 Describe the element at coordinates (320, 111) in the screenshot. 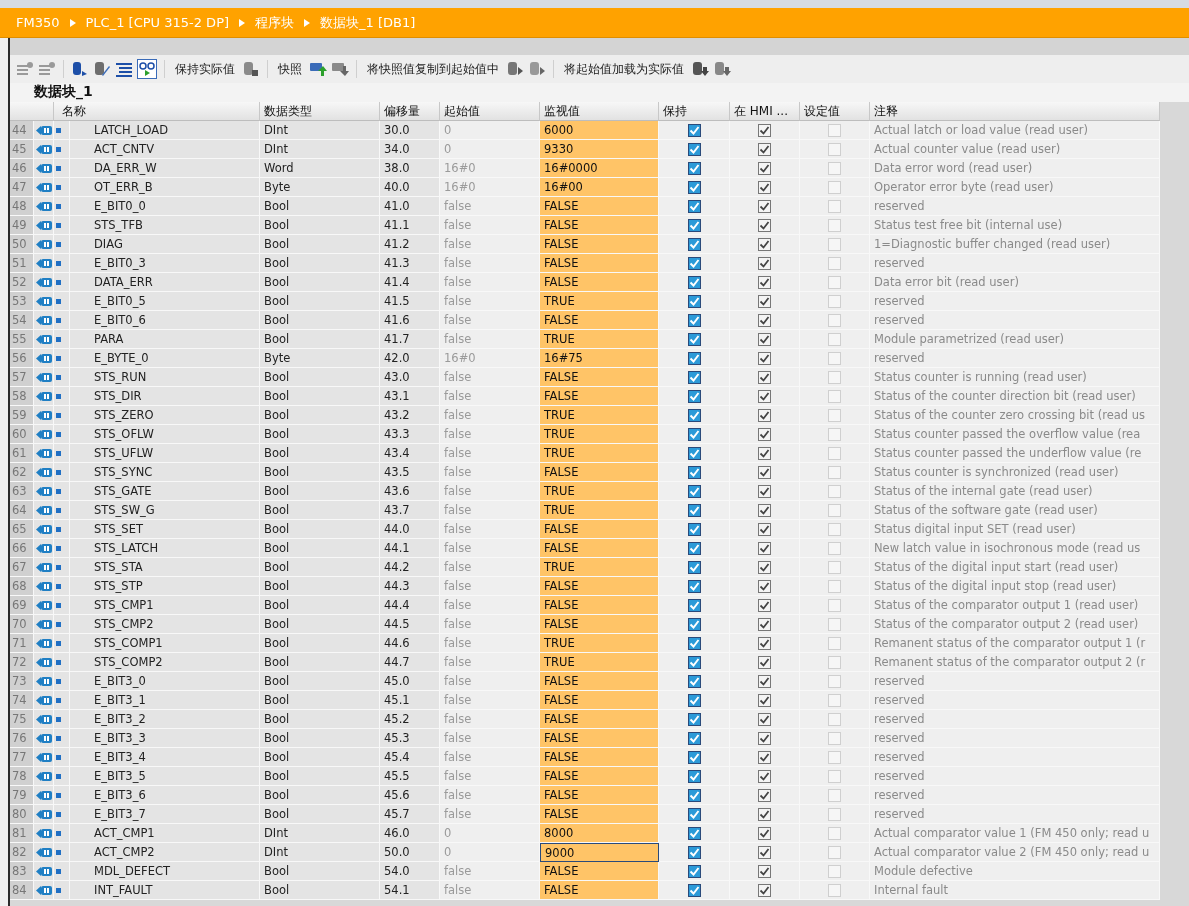

I see `column-header: 数据类型` at that location.